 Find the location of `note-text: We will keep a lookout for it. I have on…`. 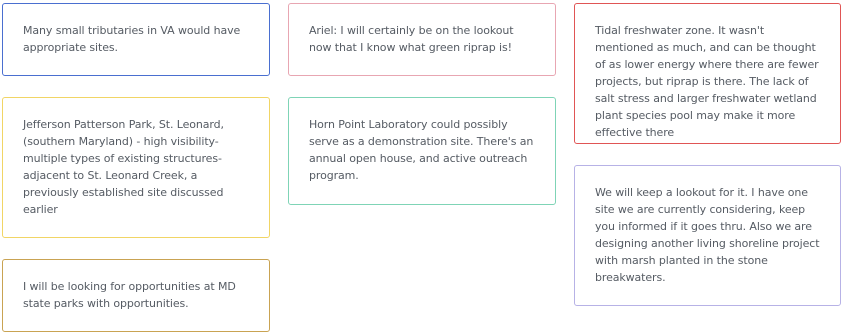

note-text: We will keep a lookout for it. I have on… is located at coordinates (707, 235).